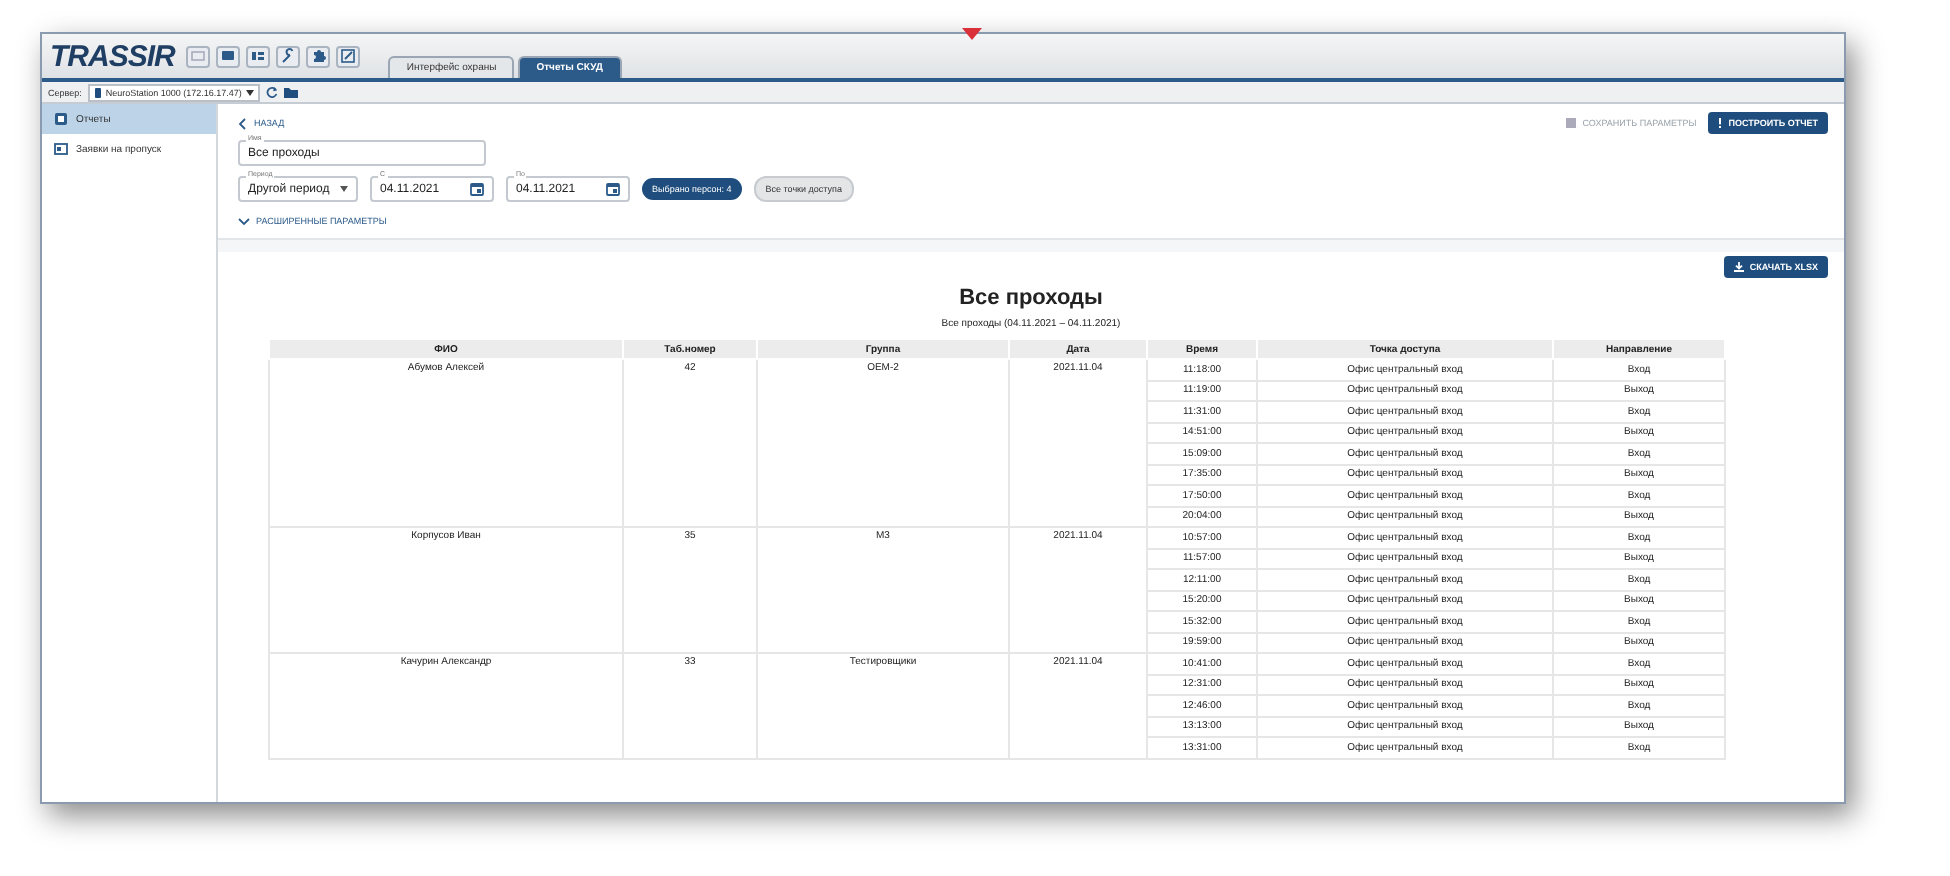 The height and width of the screenshot is (876, 1950). I want to click on app-logo: TRASSIR, so click(112, 56).